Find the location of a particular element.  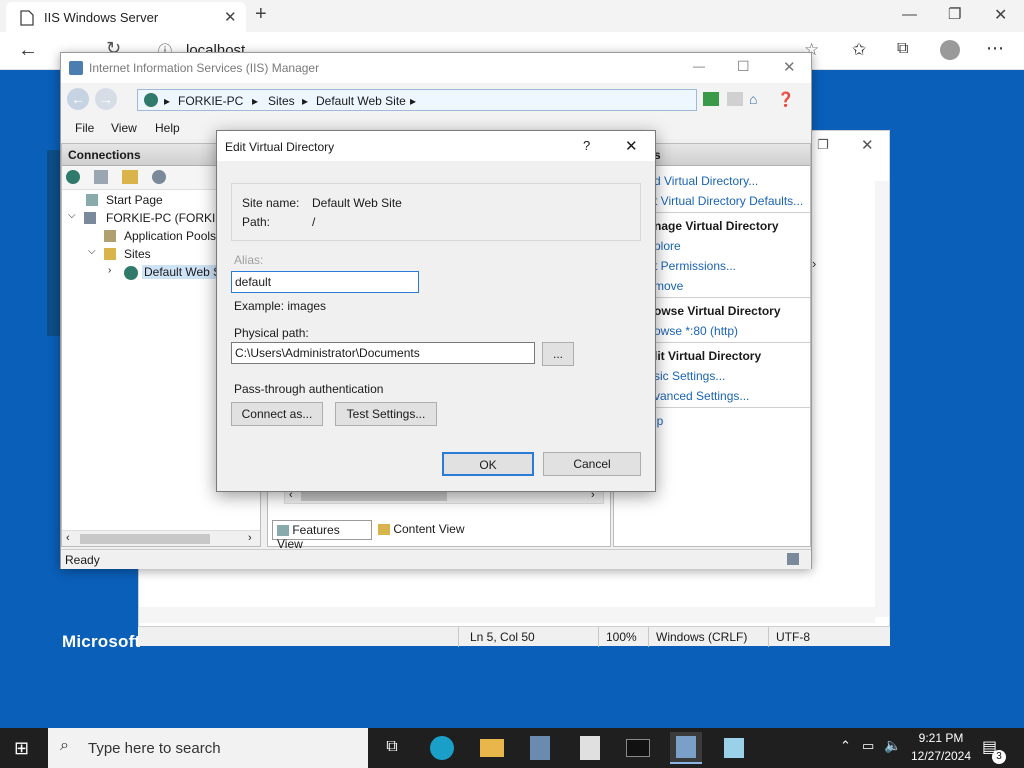

browser-tab: IIS Windows Server ✕ is located at coordinates (126, 17).